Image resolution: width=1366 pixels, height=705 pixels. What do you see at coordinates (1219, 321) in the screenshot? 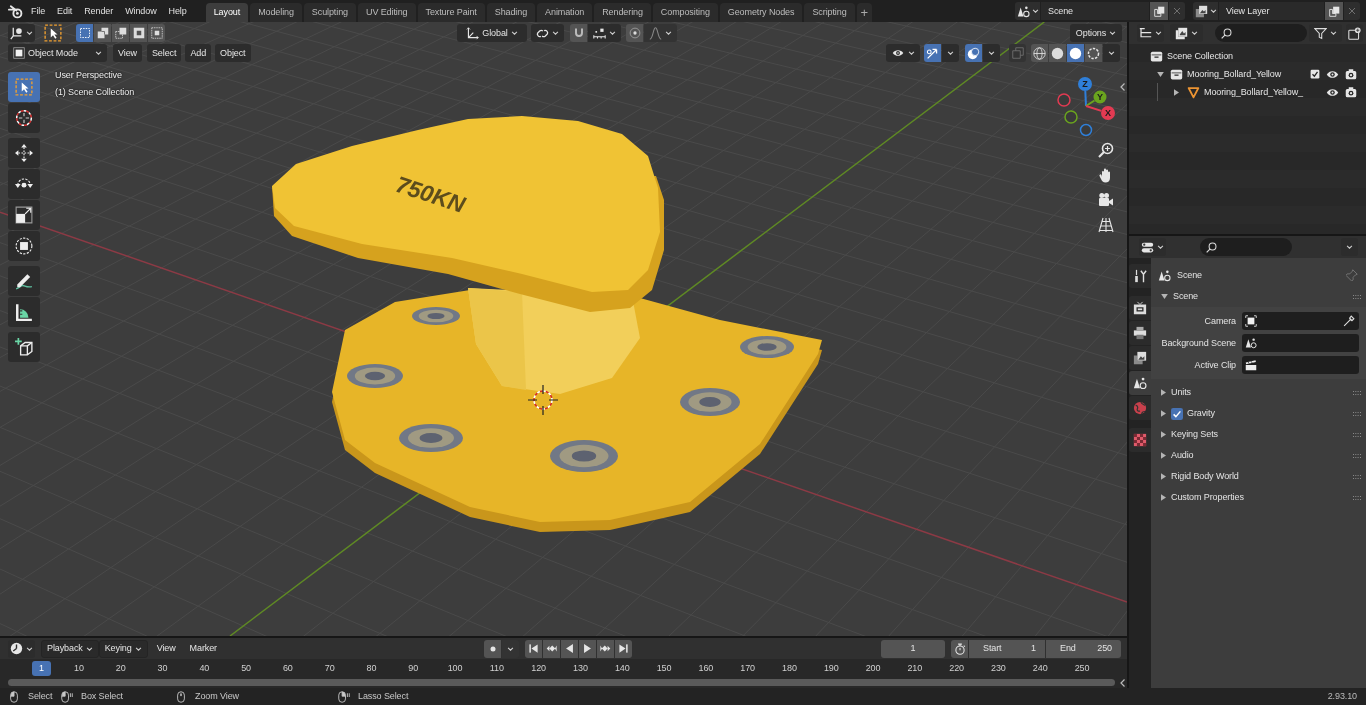
I see `field-label: Camera` at bounding box center [1219, 321].